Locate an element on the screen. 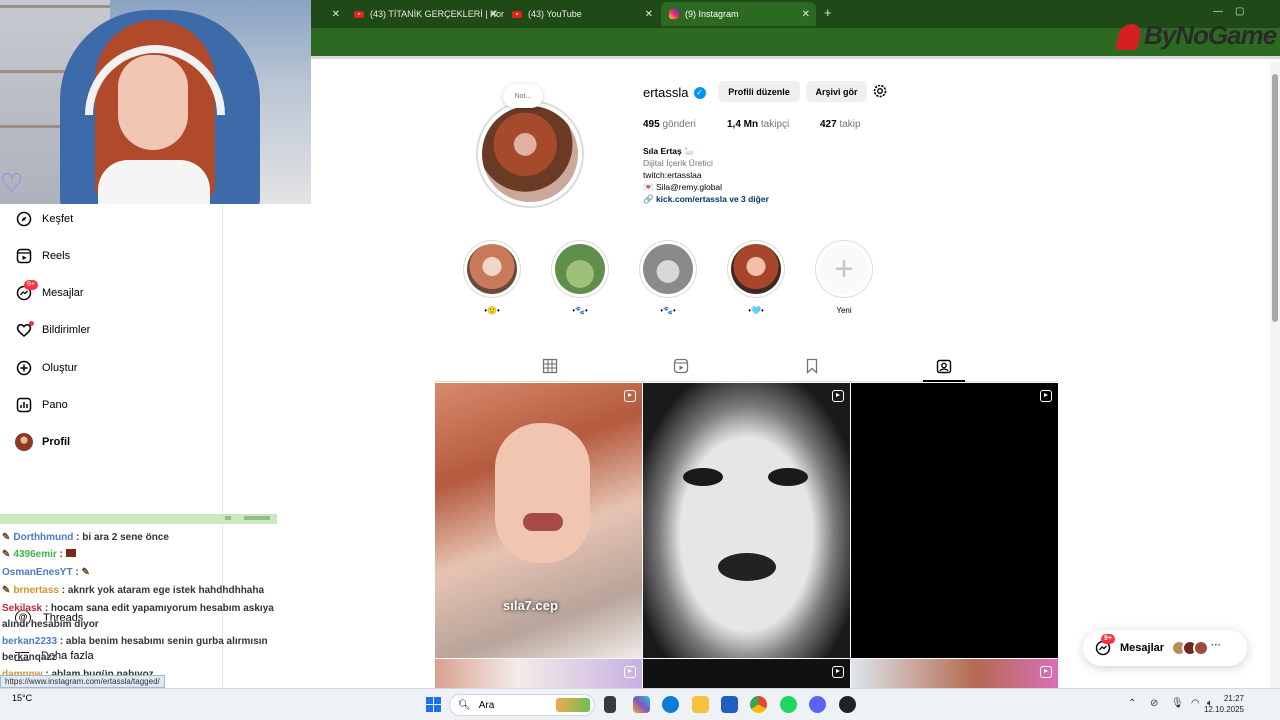 The image size is (1280, 720). new-tab-button: + is located at coordinates (828, 12).